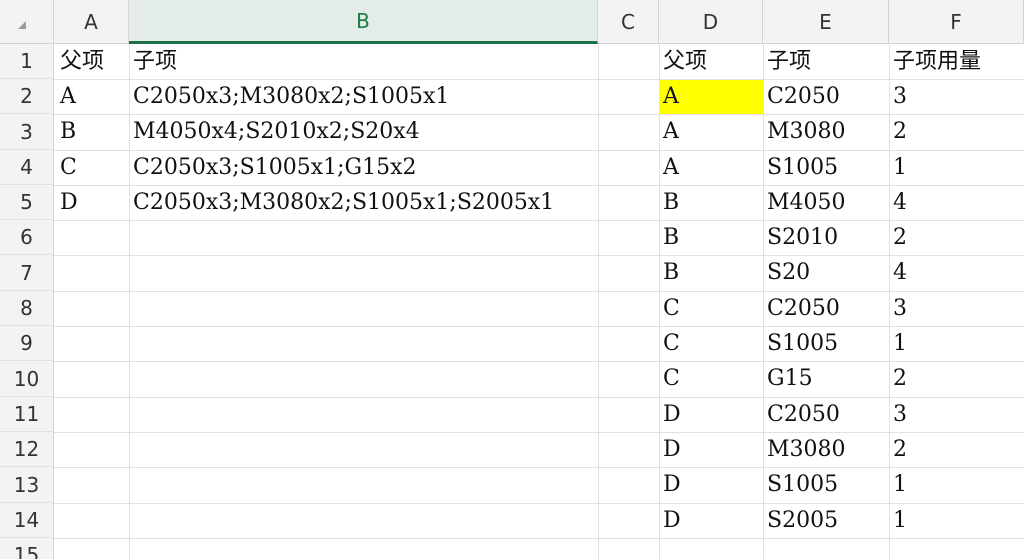 Image resolution: width=1024 pixels, height=559 pixels. I want to click on column-header-d: D, so click(711, 22).